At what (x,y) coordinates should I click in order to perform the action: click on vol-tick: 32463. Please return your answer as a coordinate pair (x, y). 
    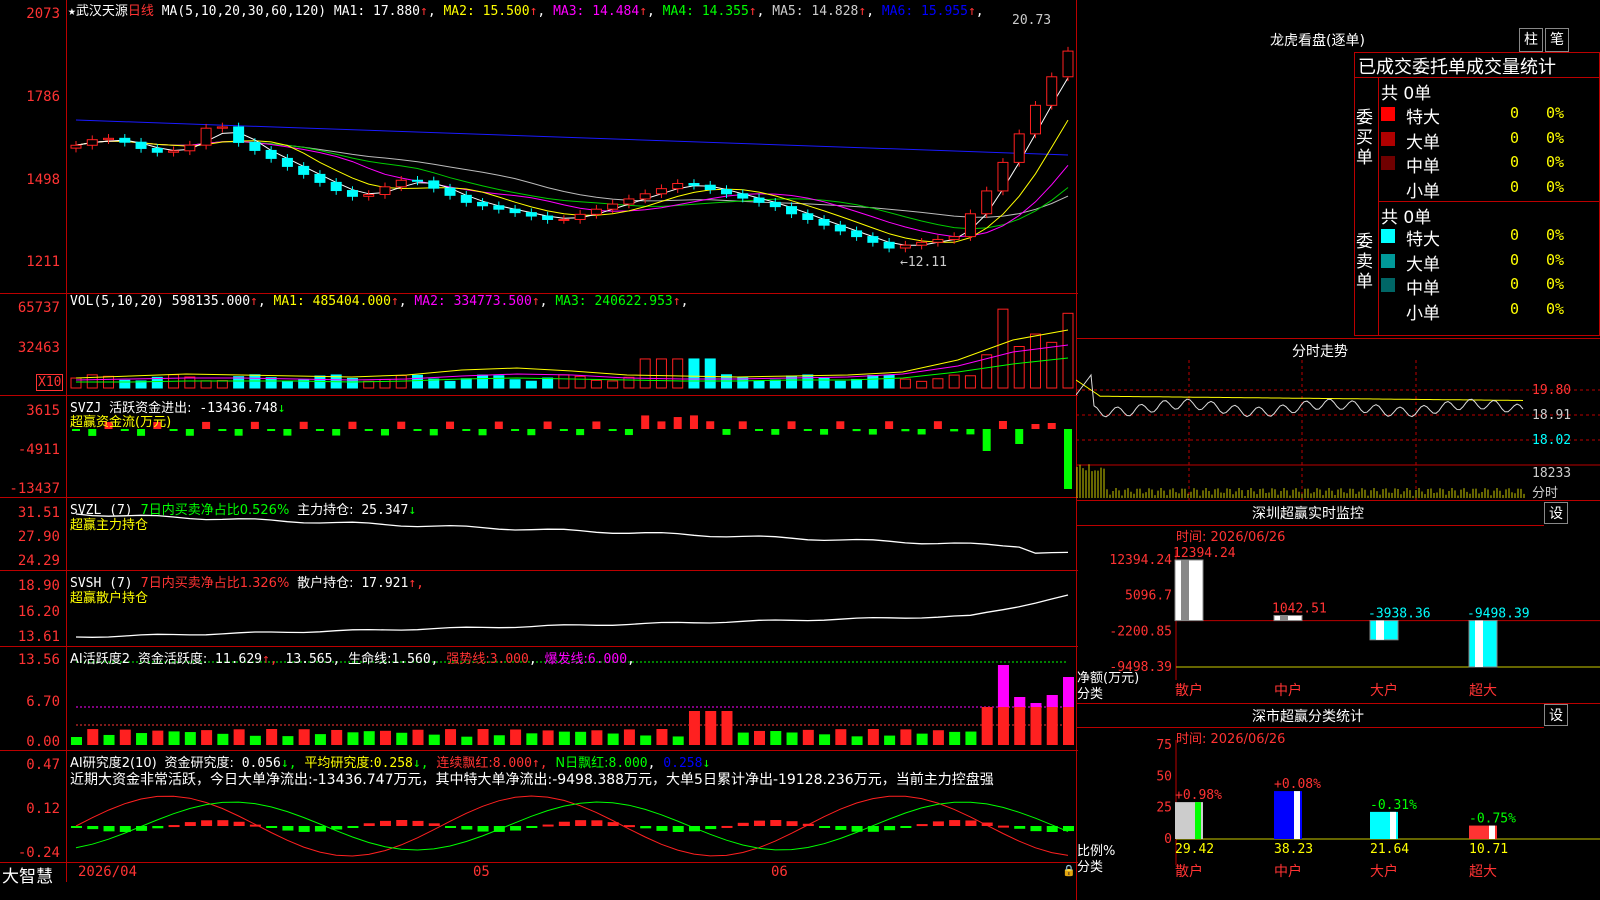
    Looking at the image, I should click on (32, 348).